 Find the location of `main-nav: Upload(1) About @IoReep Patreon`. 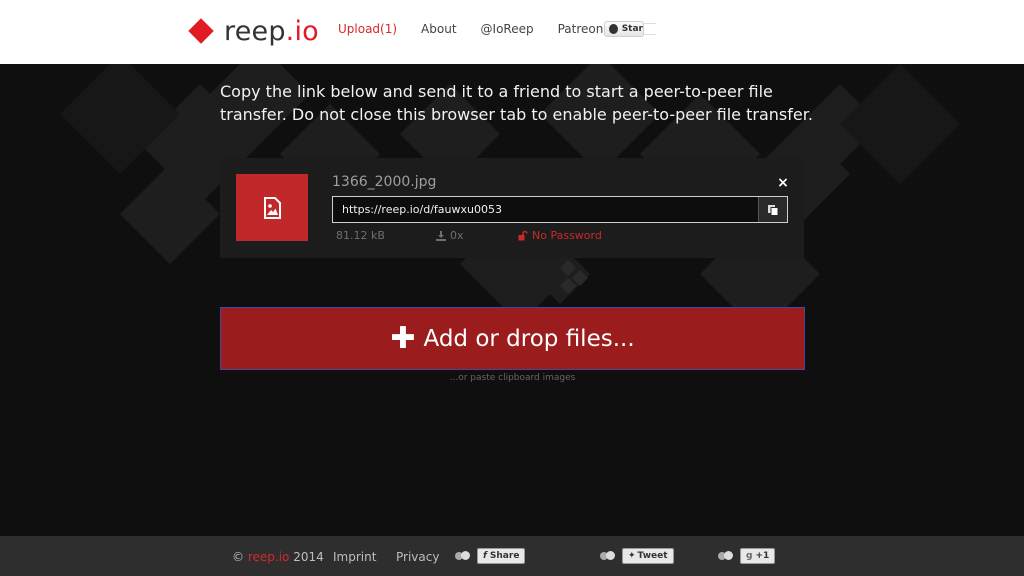

main-nav: Upload(1) About @IoReep Patreon is located at coordinates (482, 29).